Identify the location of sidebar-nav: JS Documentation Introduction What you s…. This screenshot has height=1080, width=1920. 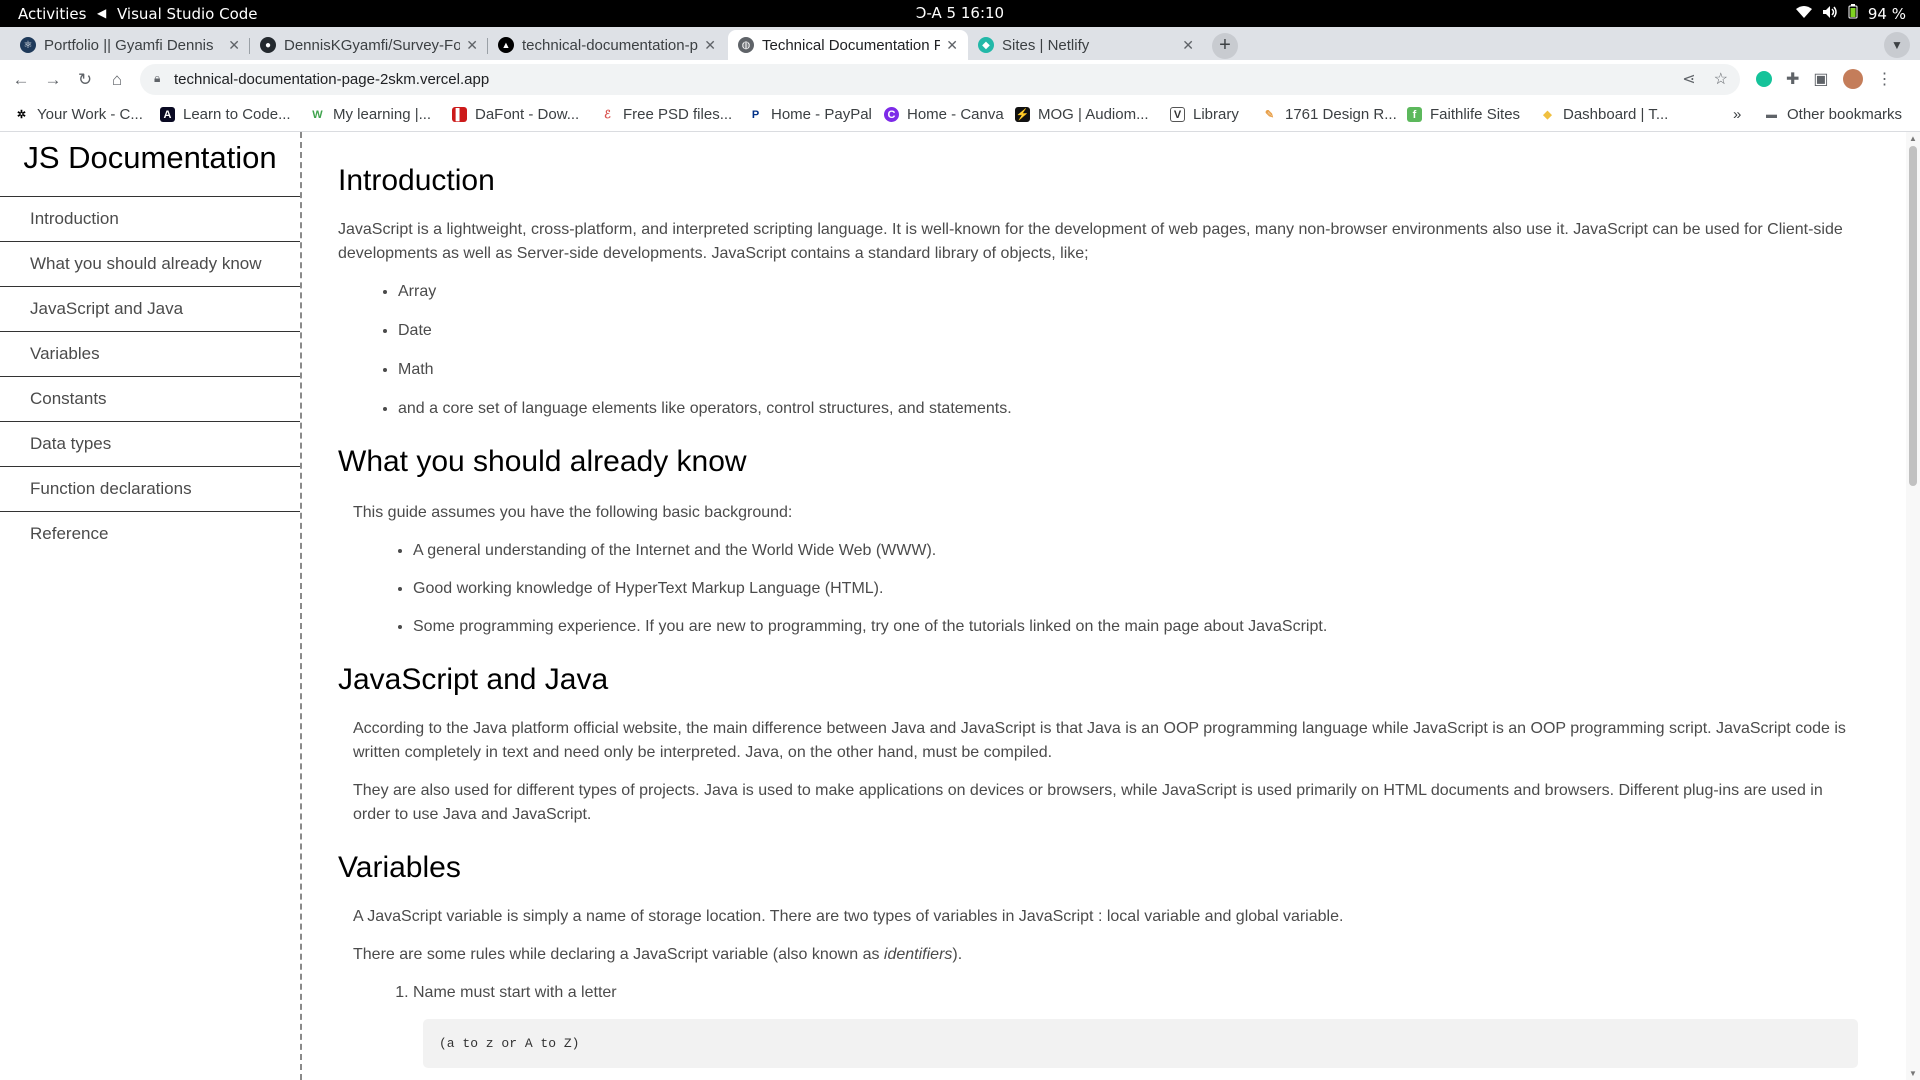
(151, 606).